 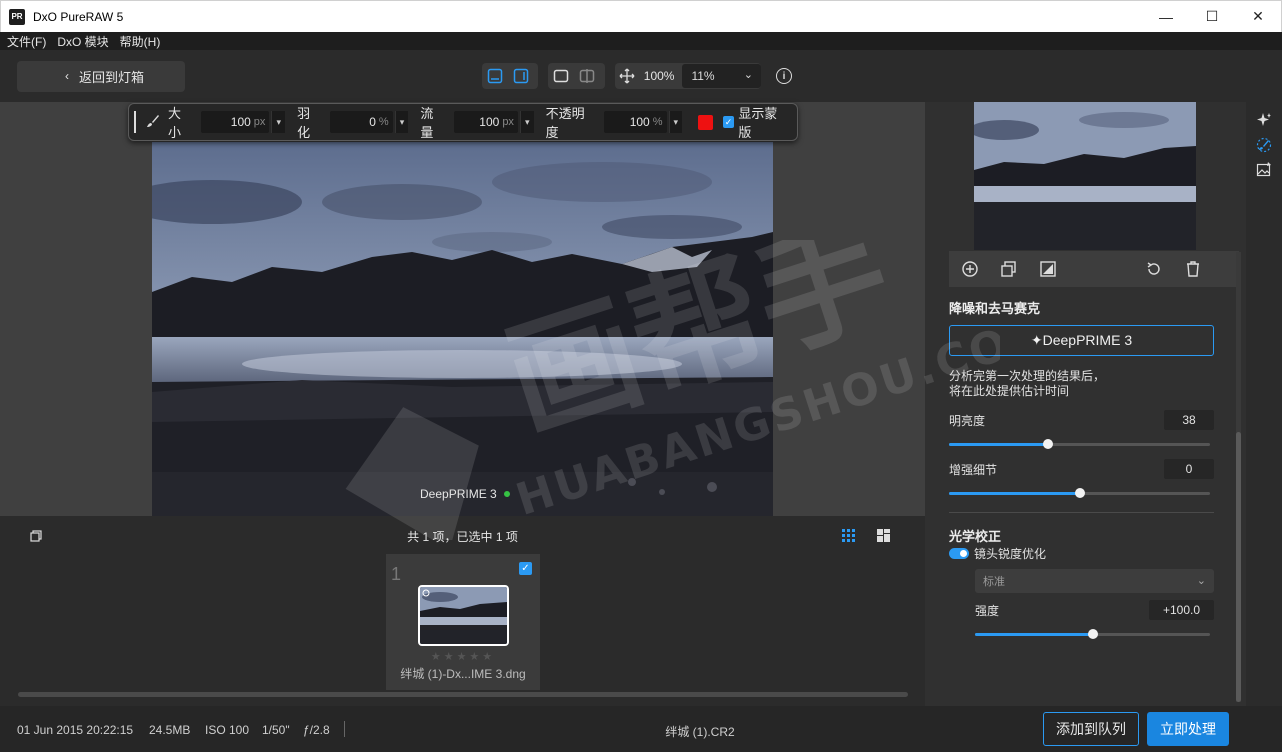 What do you see at coordinates (1085, 176) in the screenshot?
I see `navigator-preview` at bounding box center [1085, 176].